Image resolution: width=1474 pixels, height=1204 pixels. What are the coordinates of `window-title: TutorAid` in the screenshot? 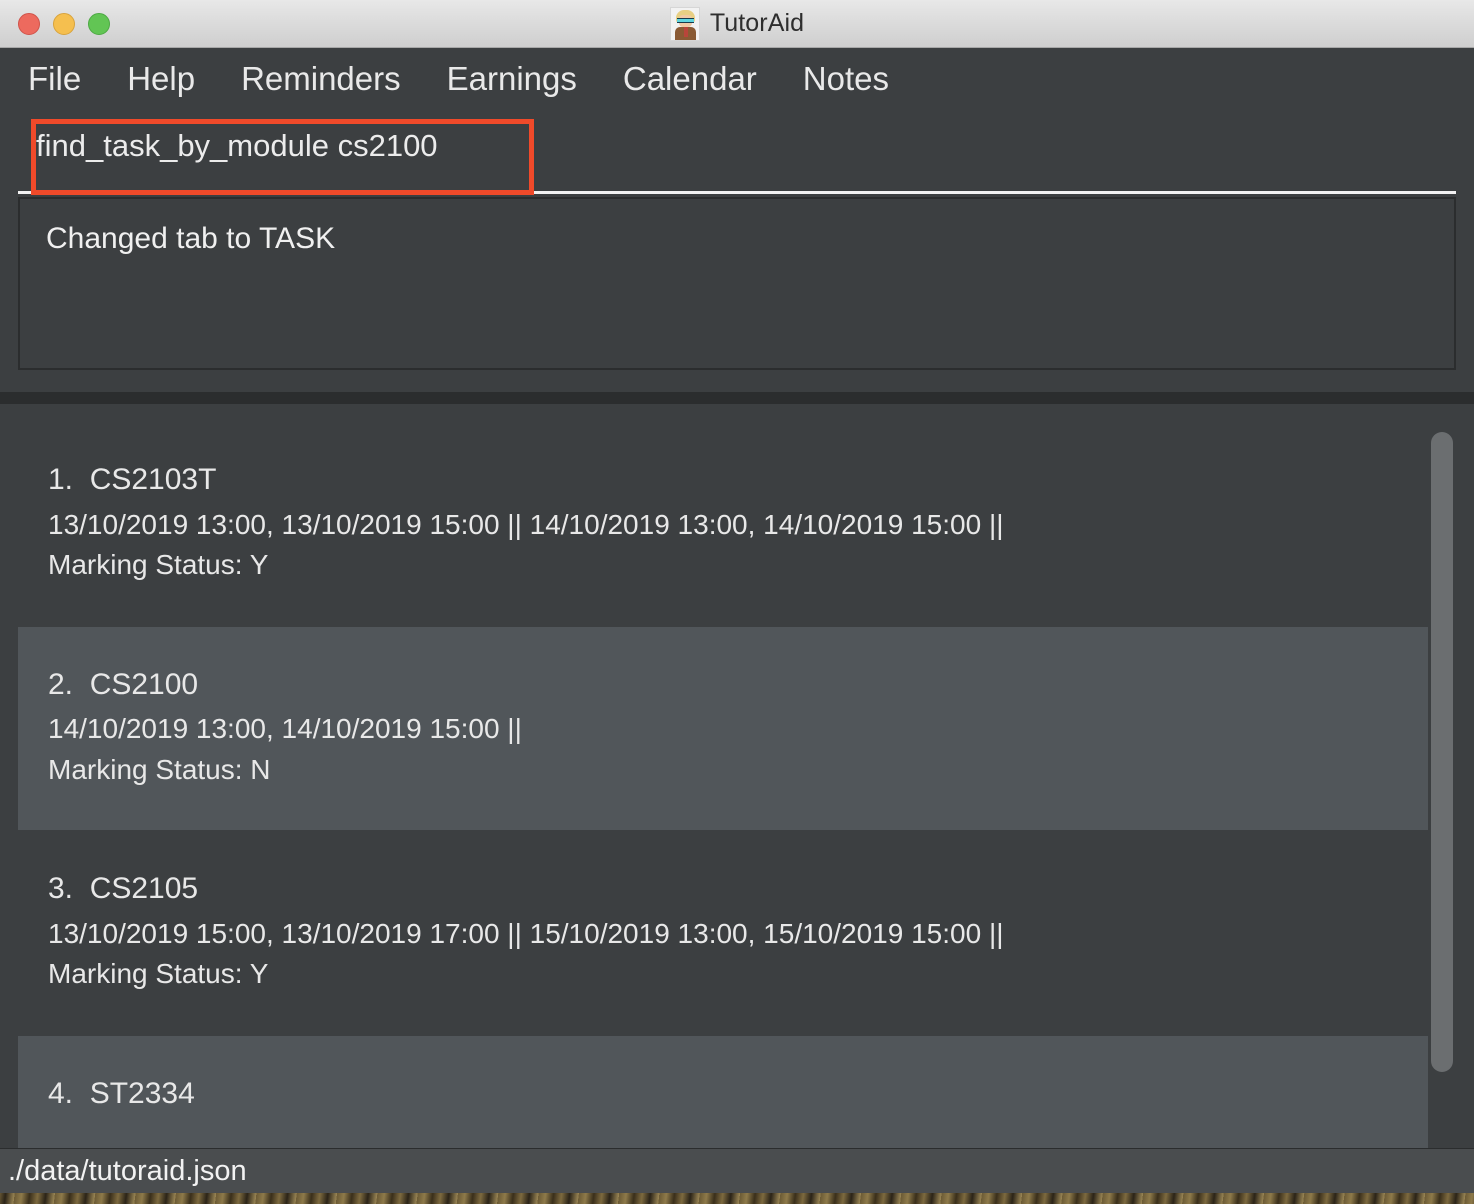 It's located at (757, 23).